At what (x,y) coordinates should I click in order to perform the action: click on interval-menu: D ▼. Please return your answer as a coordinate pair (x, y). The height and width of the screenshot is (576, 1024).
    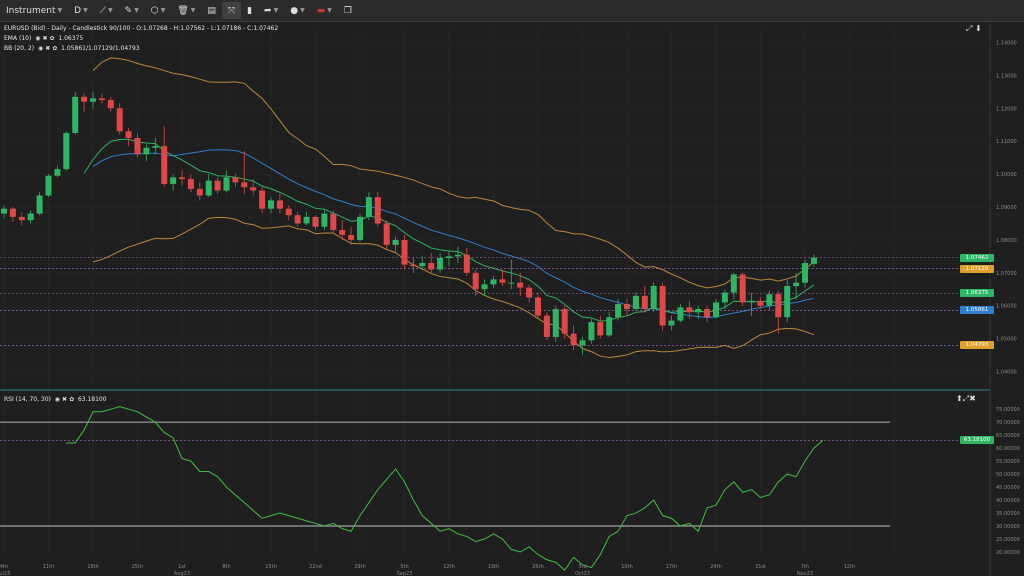
    Looking at the image, I should click on (81, 10).